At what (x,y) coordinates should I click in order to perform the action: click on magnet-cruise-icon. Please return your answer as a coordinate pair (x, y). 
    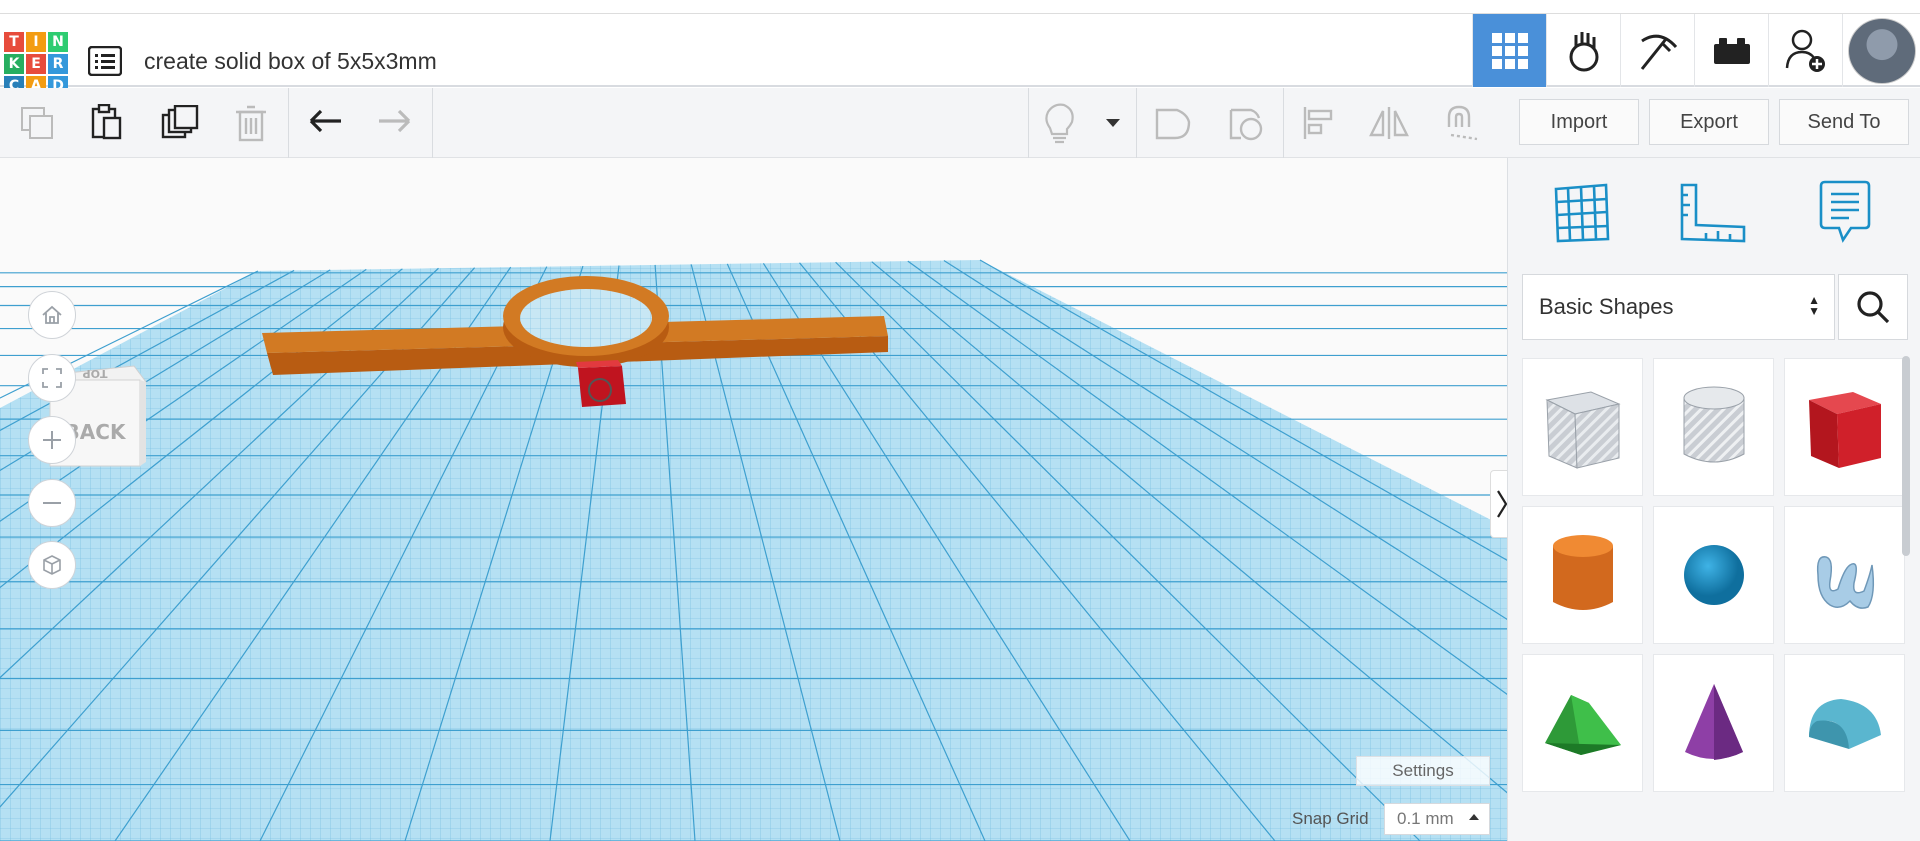
    Looking at the image, I should click on (1461, 123).